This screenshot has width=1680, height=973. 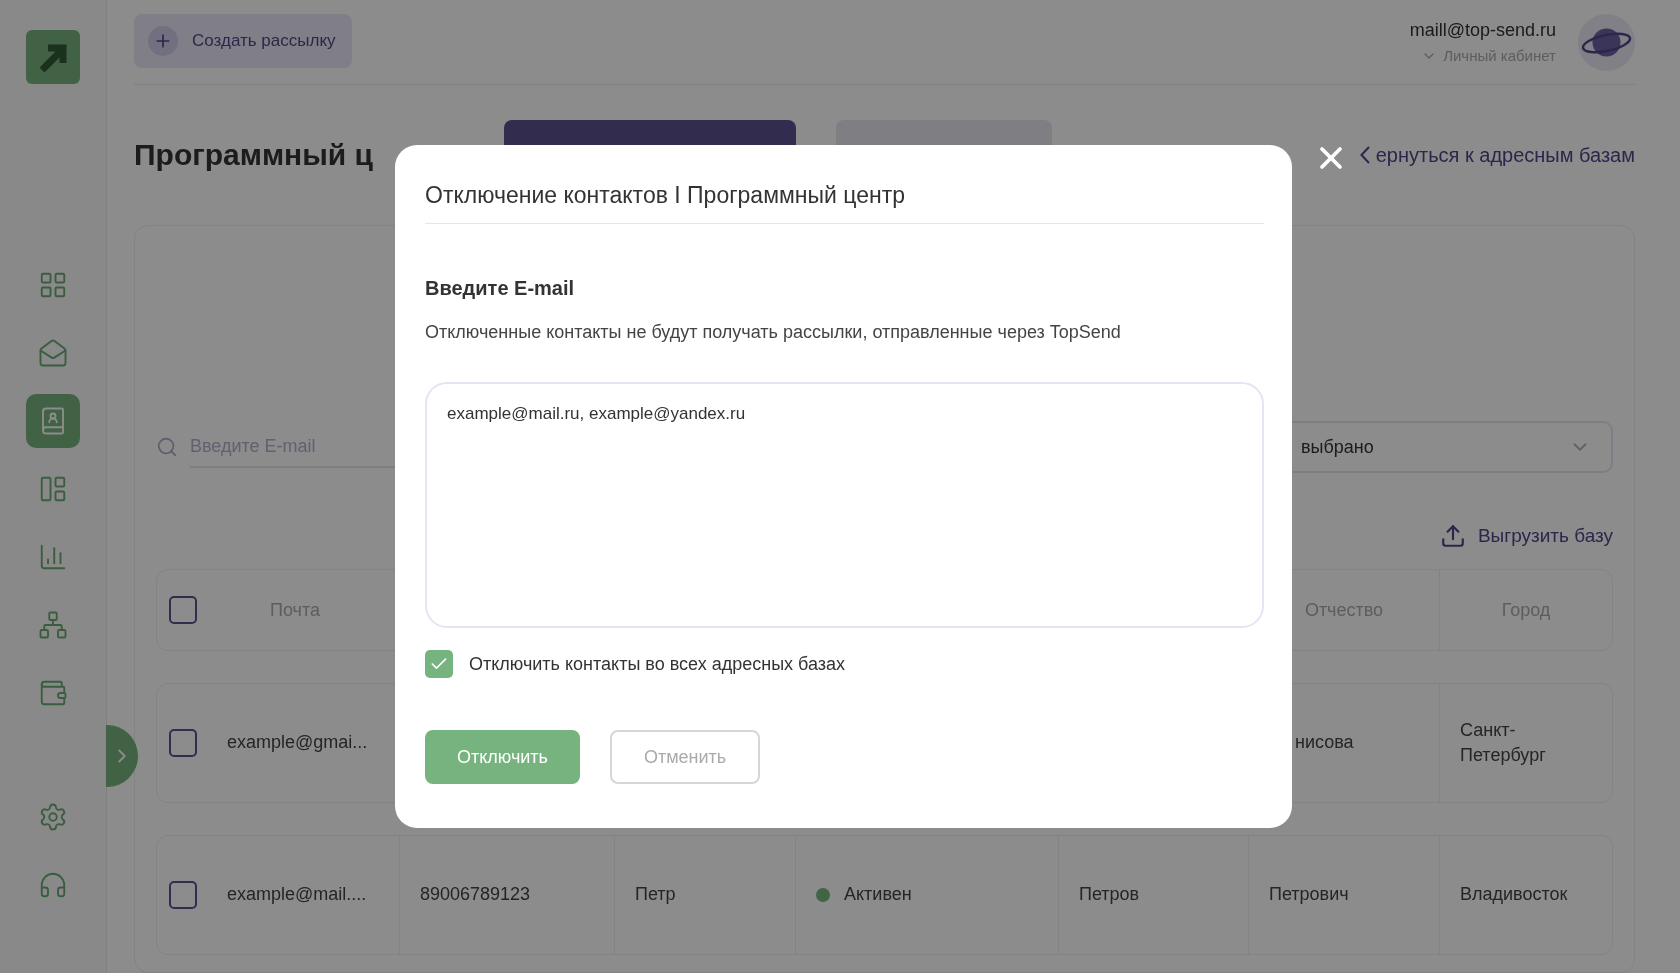 I want to click on cancel-button: Отменить, so click(x=685, y=757).